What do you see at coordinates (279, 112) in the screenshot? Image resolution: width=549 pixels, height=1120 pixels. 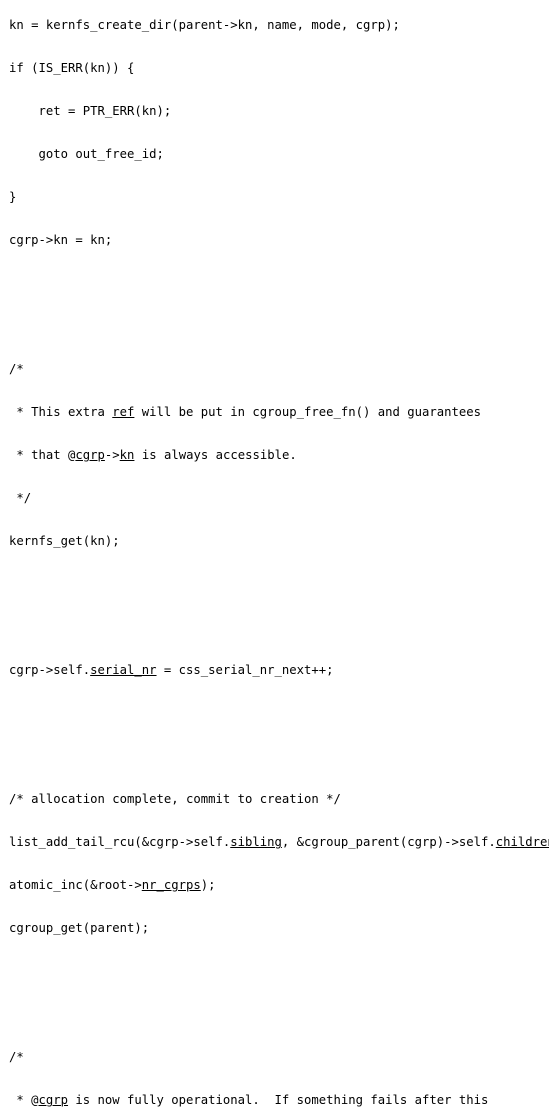 I see `code-line: ret = PTR_ERR(kn);` at bounding box center [279, 112].